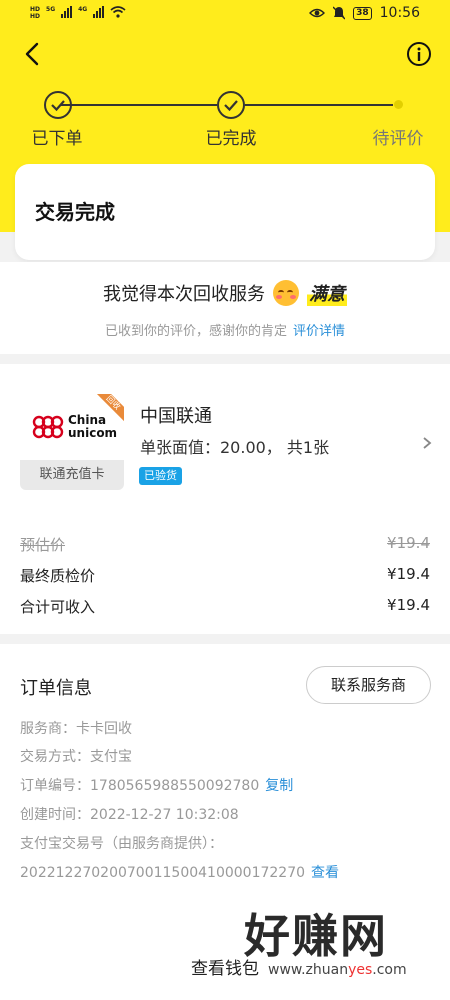 Image resolution: width=450 pixels, height=1000 pixels. Describe the element at coordinates (225, 212) in the screenshot. I see `status-card: 交易完成` at that location.